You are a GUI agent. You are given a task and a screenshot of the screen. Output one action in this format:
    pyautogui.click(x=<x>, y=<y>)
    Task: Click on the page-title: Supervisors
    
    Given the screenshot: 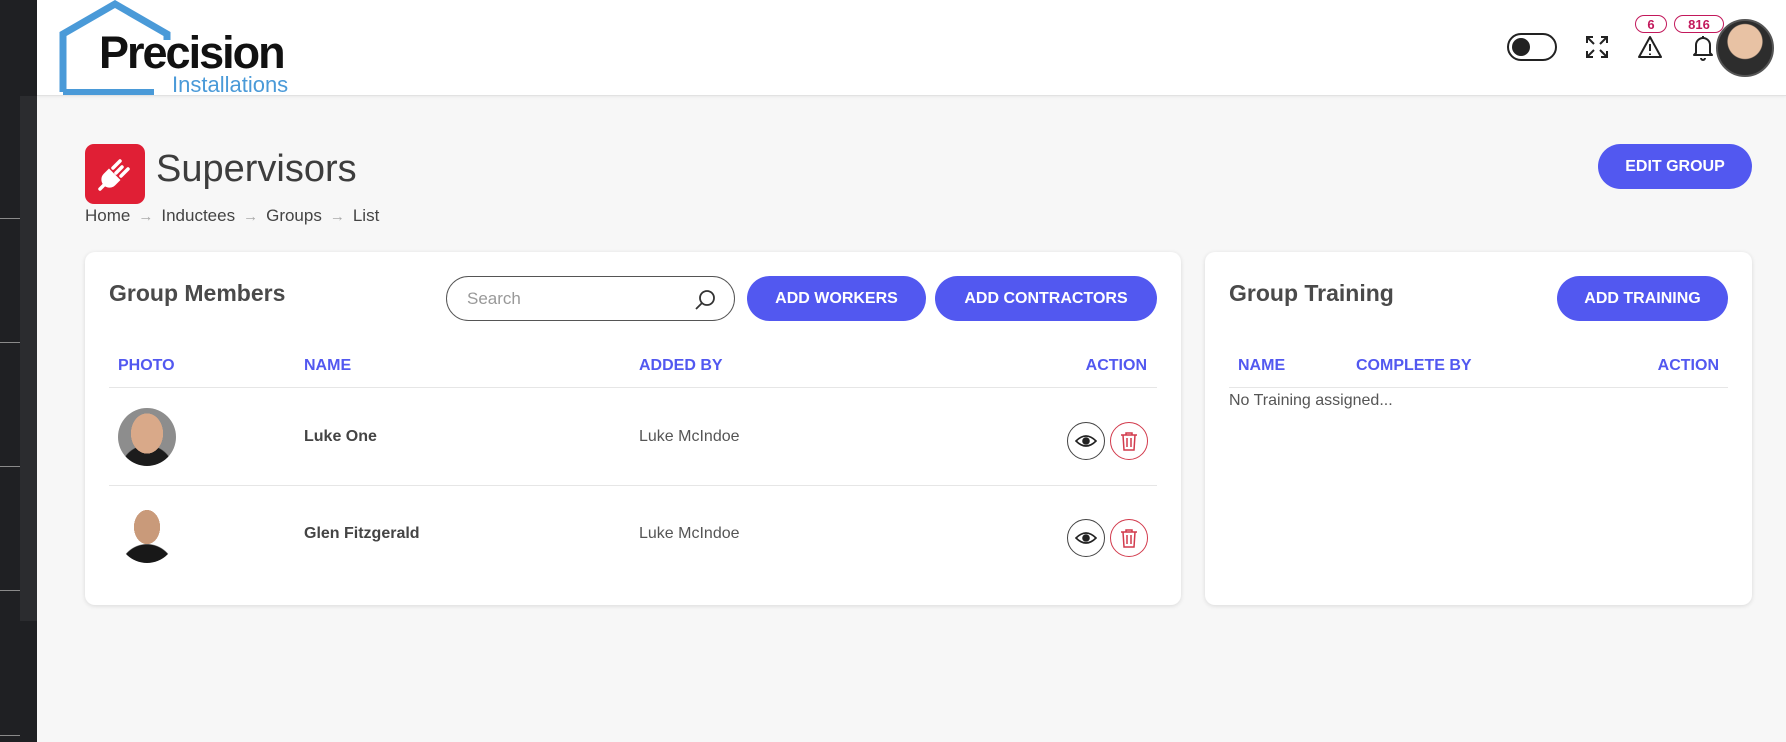 What is the action you would take?
    pyautogui.click(x=256, y=169)
    